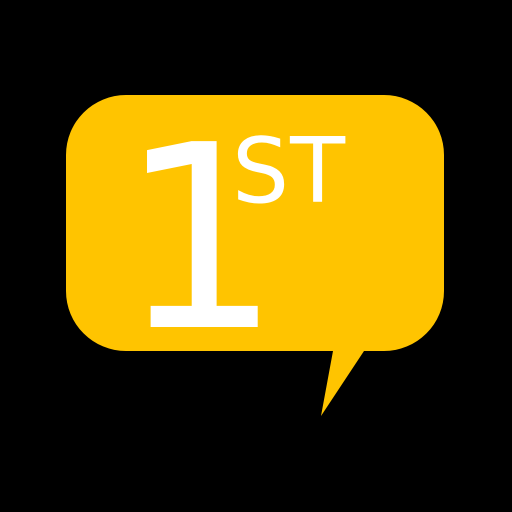 The image size is (512, 512). What do you see at coordinates (289, 171) in the screenshot?
I see `logo-suffix: ST` at bounding box center [289, 171].